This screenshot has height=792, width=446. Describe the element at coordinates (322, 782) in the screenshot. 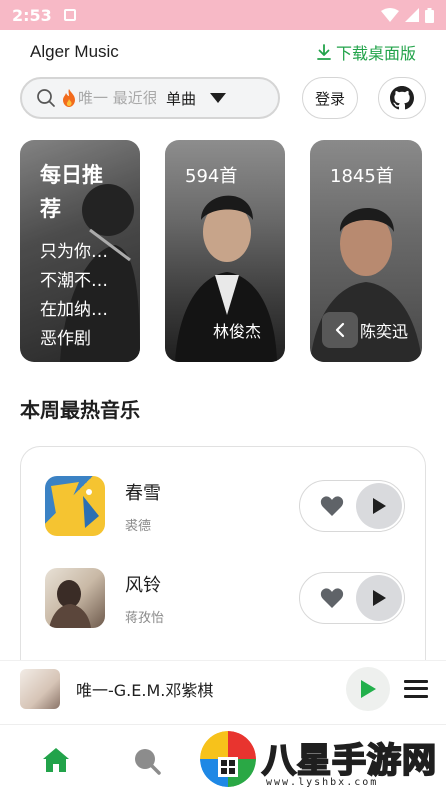

I see `watermark-url: www.lyshbx.com` at that location.